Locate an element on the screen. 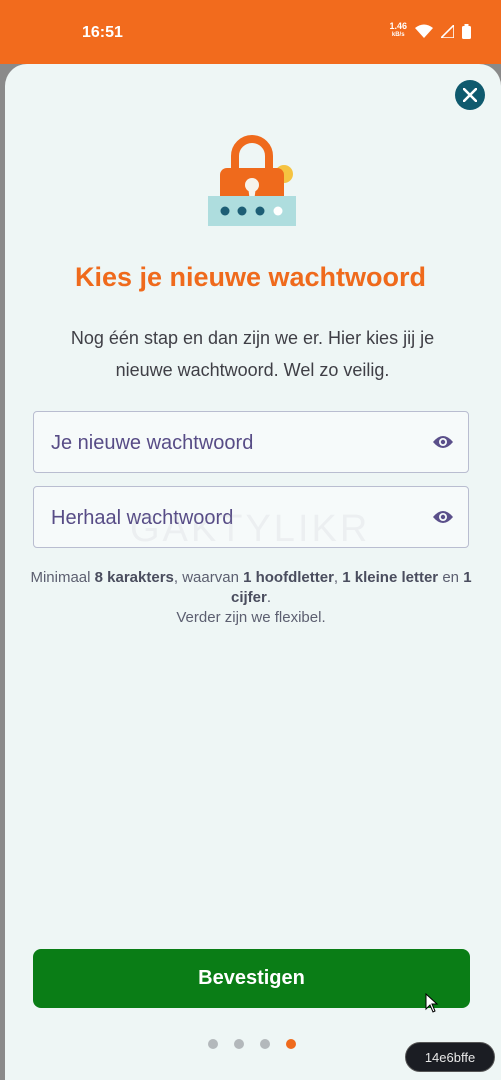 Image resolution: width=501 pixels, height=1080 pixels. signal-icon is located at coordinates (447, 31).